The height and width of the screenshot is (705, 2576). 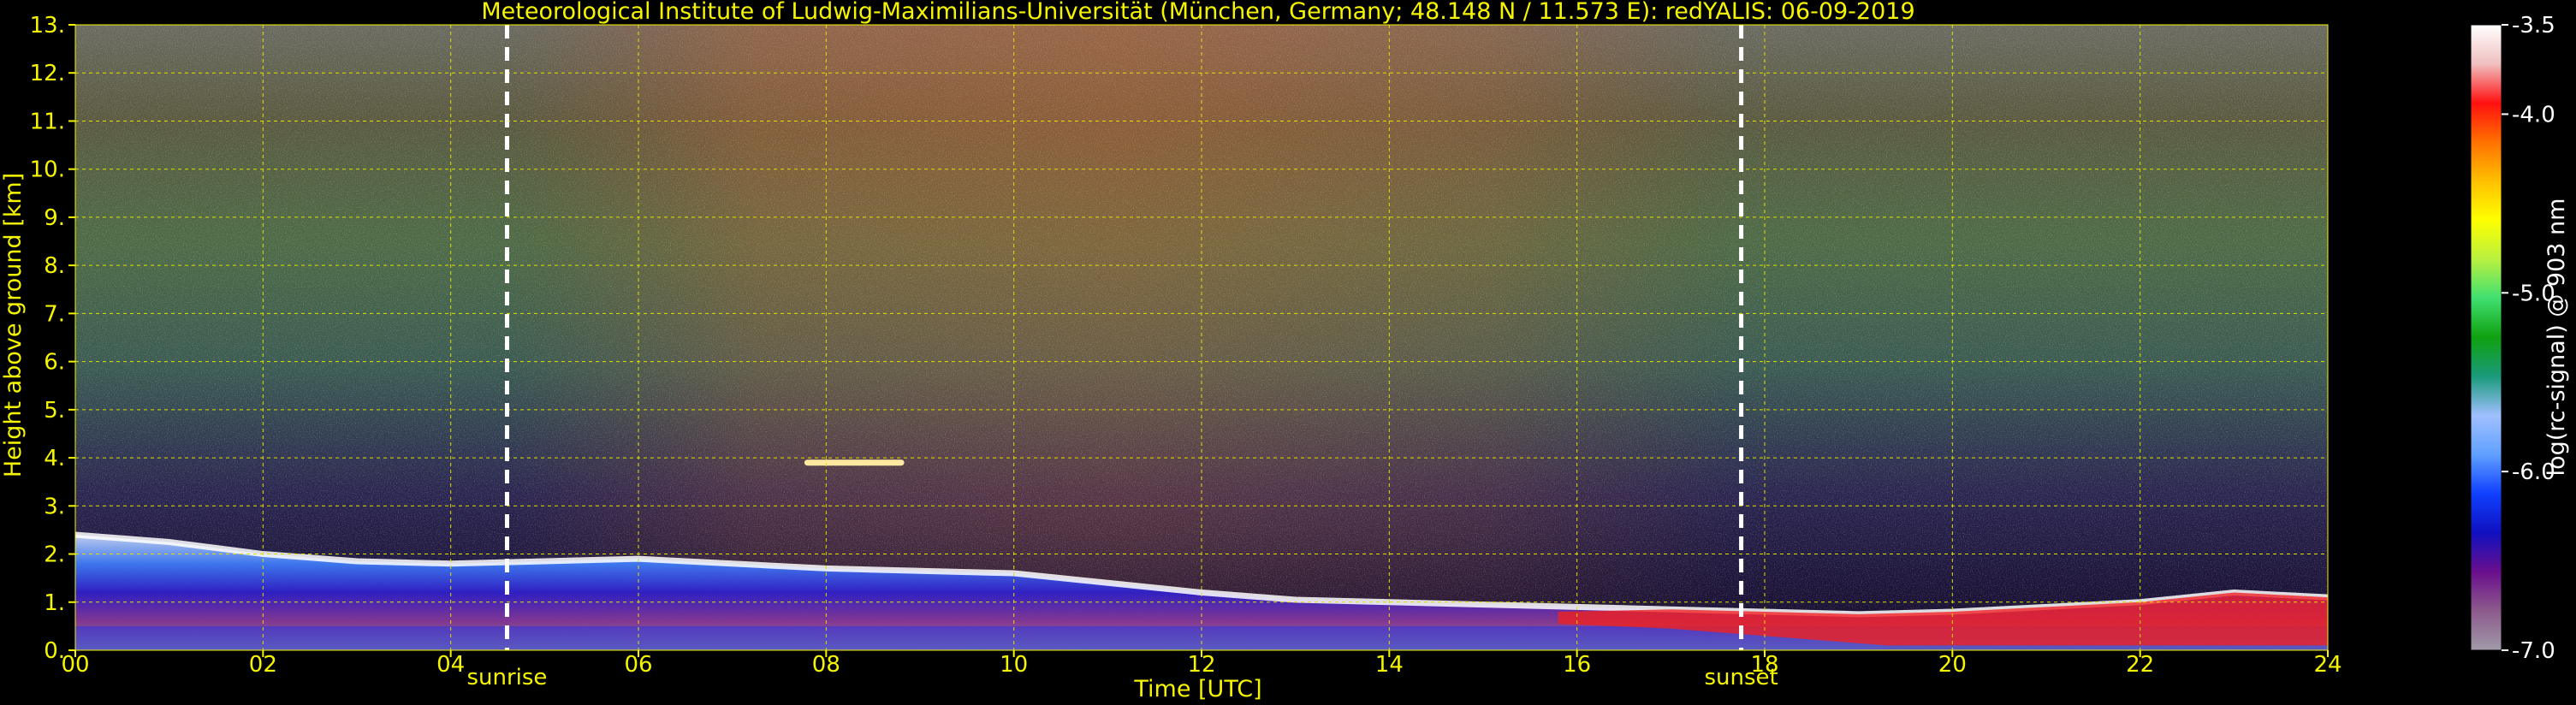 What do you see at coordinates (13, 325) in the screenshot?
I see `y-axis-label: Height above ground [km]` at bounding box center [13, 325].